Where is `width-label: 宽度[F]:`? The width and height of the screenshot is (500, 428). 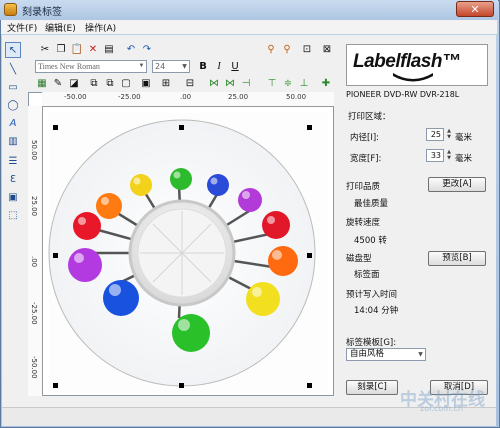 width-label: 宽度[F]: is located at coordinates (366, 159).